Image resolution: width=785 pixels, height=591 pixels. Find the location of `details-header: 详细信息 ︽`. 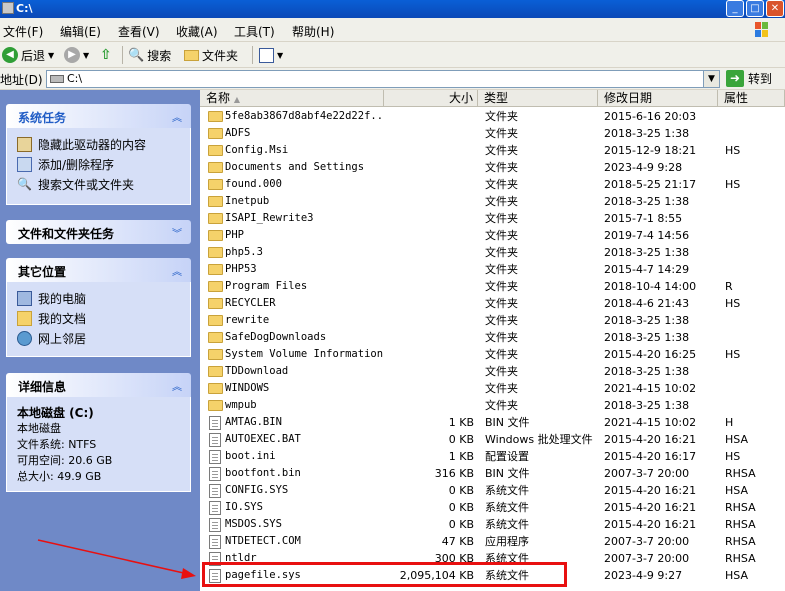

details-header: 详细信息 ︽ is located at coordinates (98, 385).